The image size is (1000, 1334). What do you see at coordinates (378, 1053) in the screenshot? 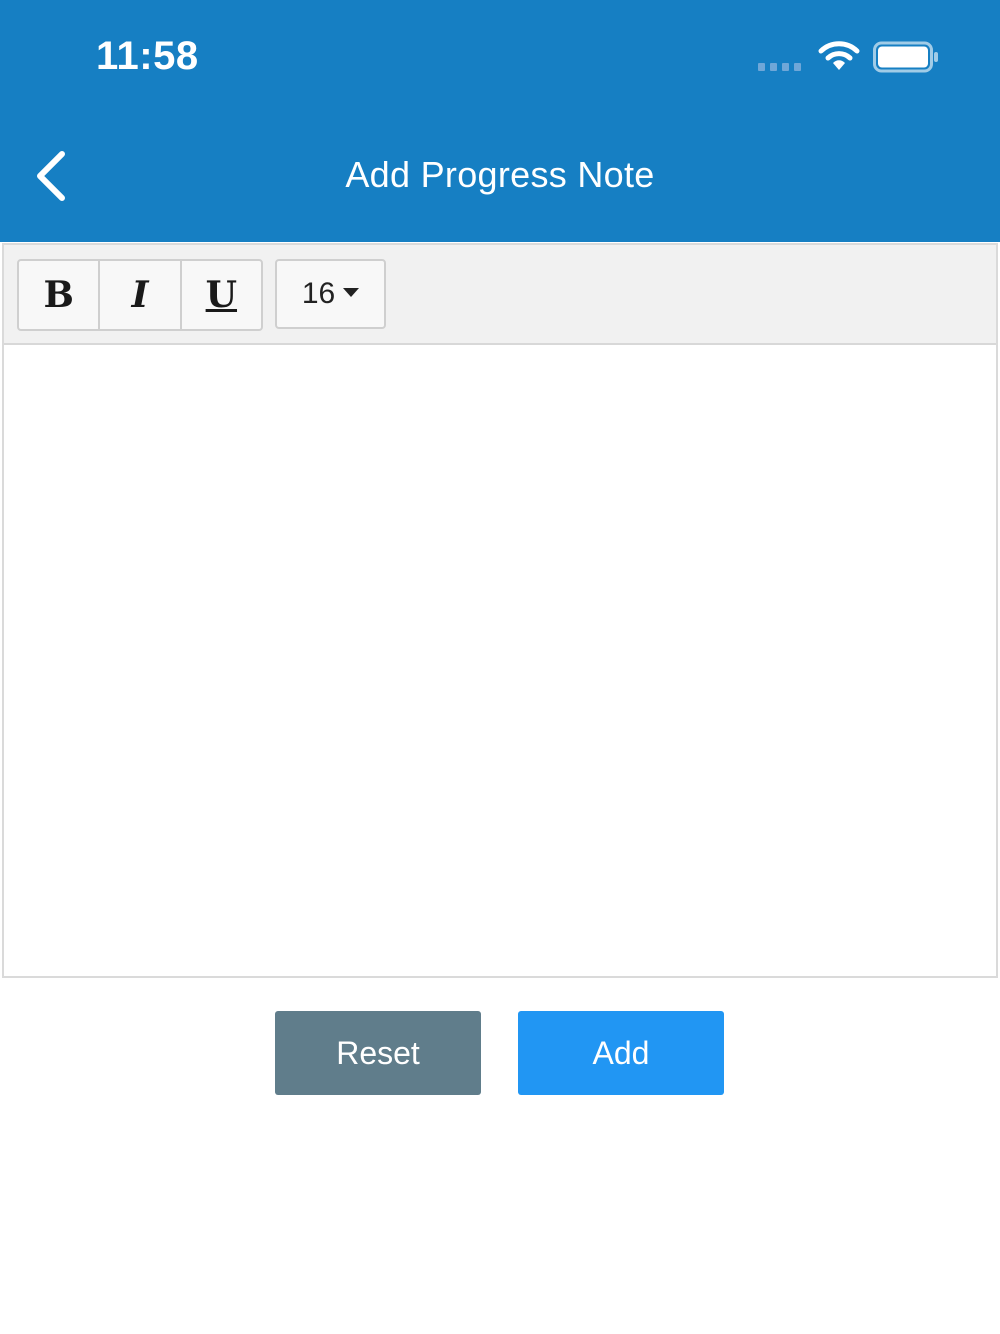
I see `reset-button: Reset` at bounding box center [378, 1053].